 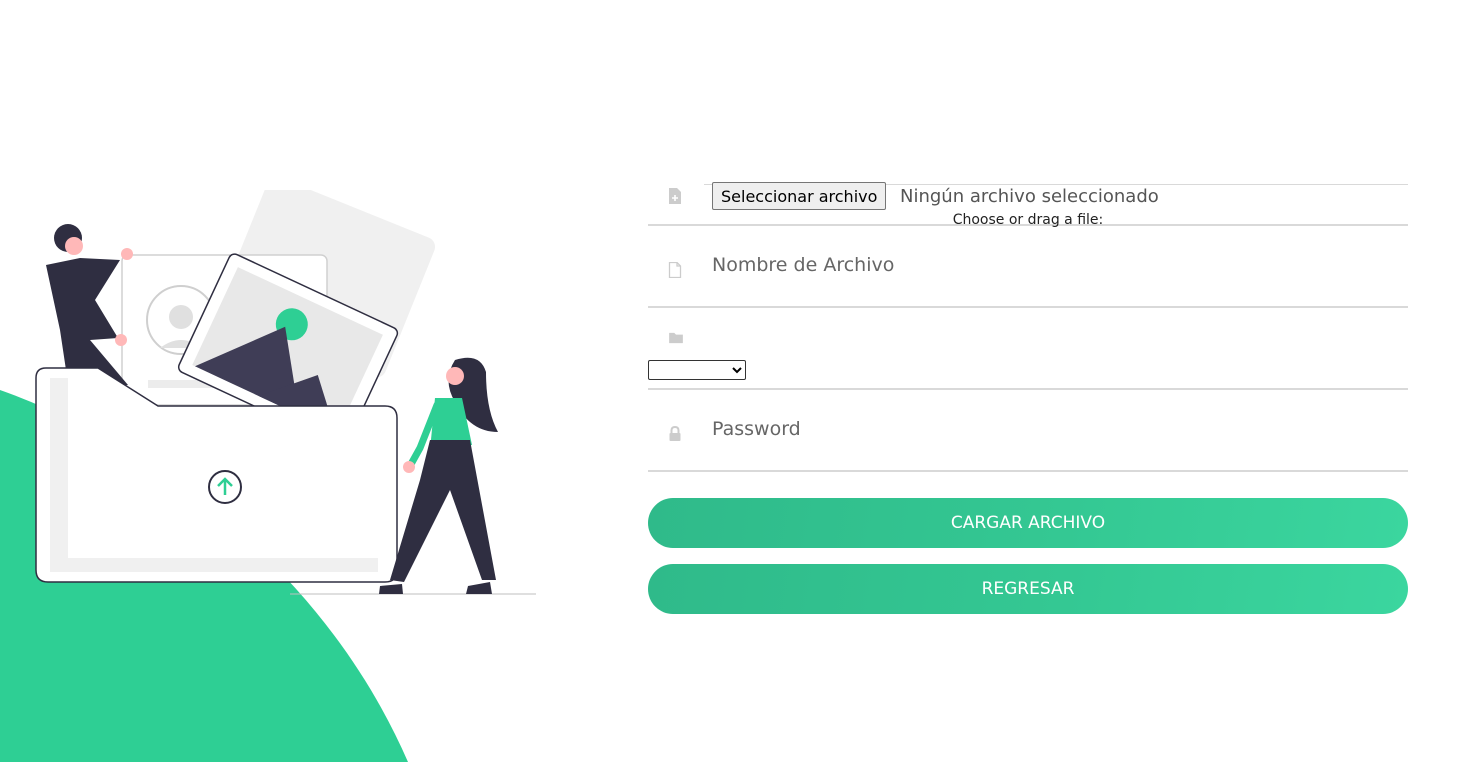 I want to click on folder-row, so click(x=1028, y=349).